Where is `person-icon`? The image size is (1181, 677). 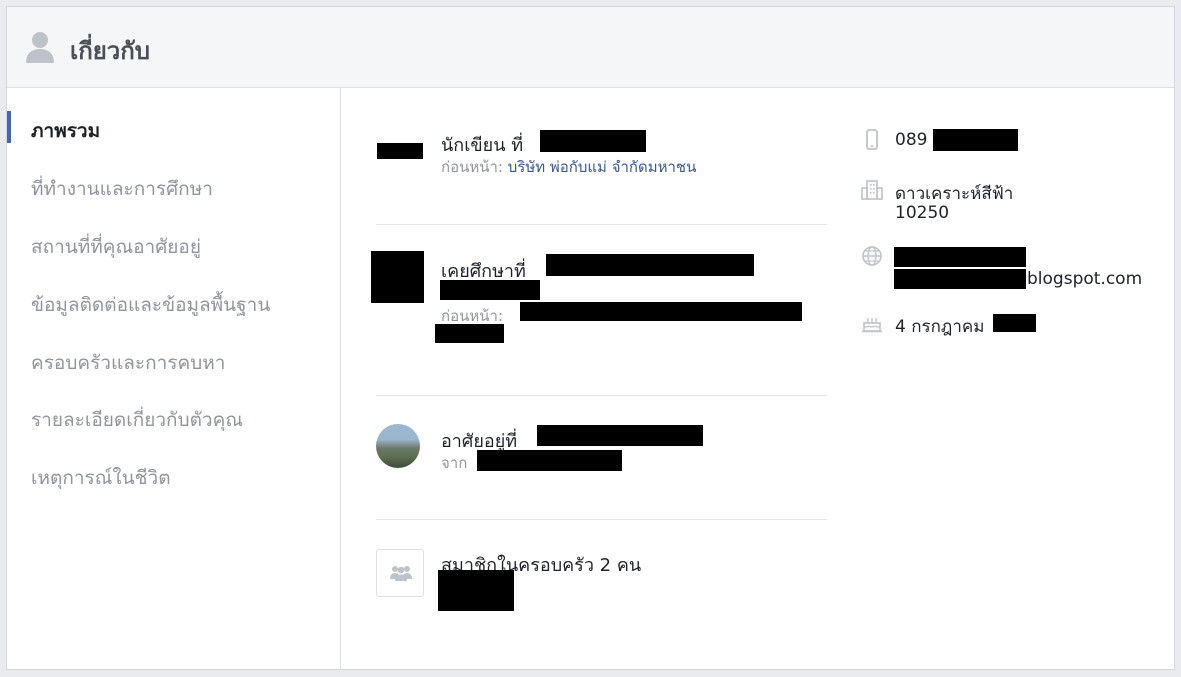 person-icon is located at coordinates (40, 47).